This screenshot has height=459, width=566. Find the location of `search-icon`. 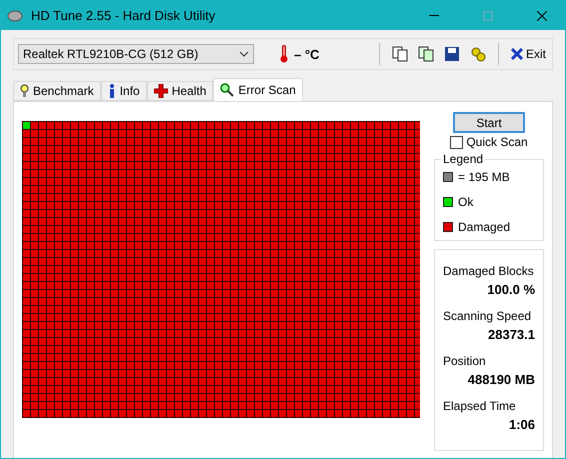

search-icon is located at coordinates (227, 90).